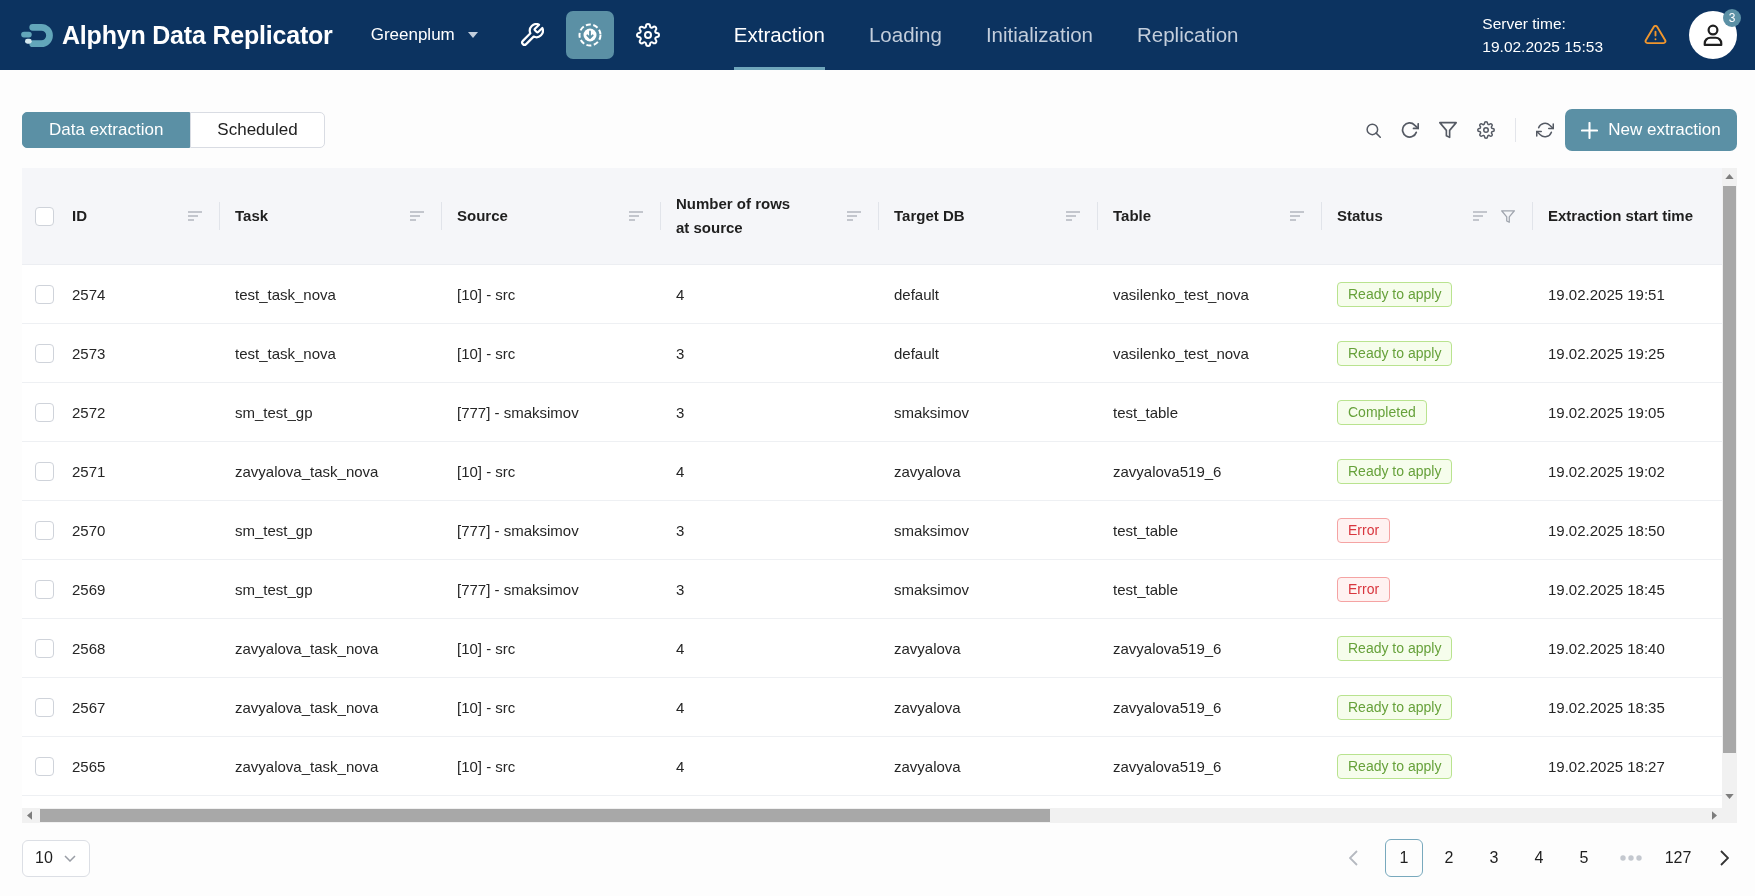 The height and width of the screenshot is (896, 1755). Describe the element at coordinates (1494, 858) in the screenshot. I see `page-button: 3` at that location.